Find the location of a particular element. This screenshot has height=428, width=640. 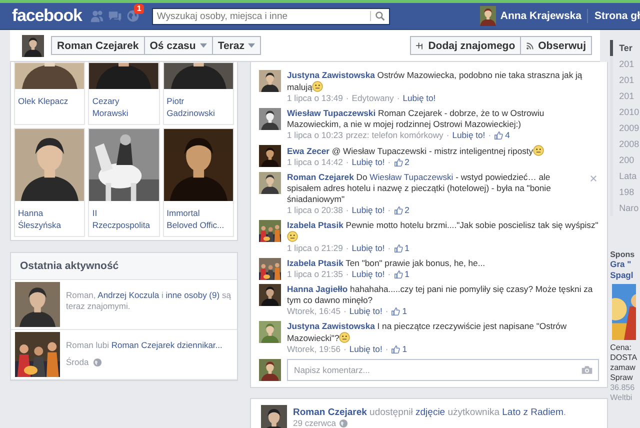

photo-tile: Cezary Morawski is located at coordinates (124, 93).